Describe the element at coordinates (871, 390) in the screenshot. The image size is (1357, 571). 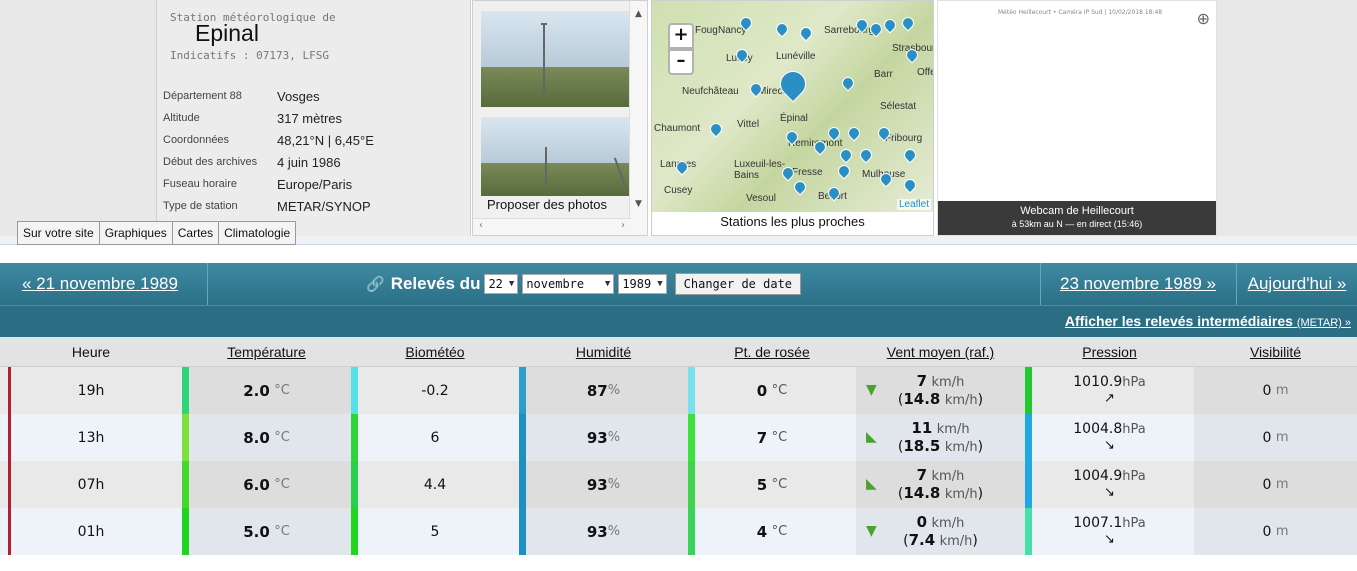
I see `wind-direction-icon: ▼` at that location.